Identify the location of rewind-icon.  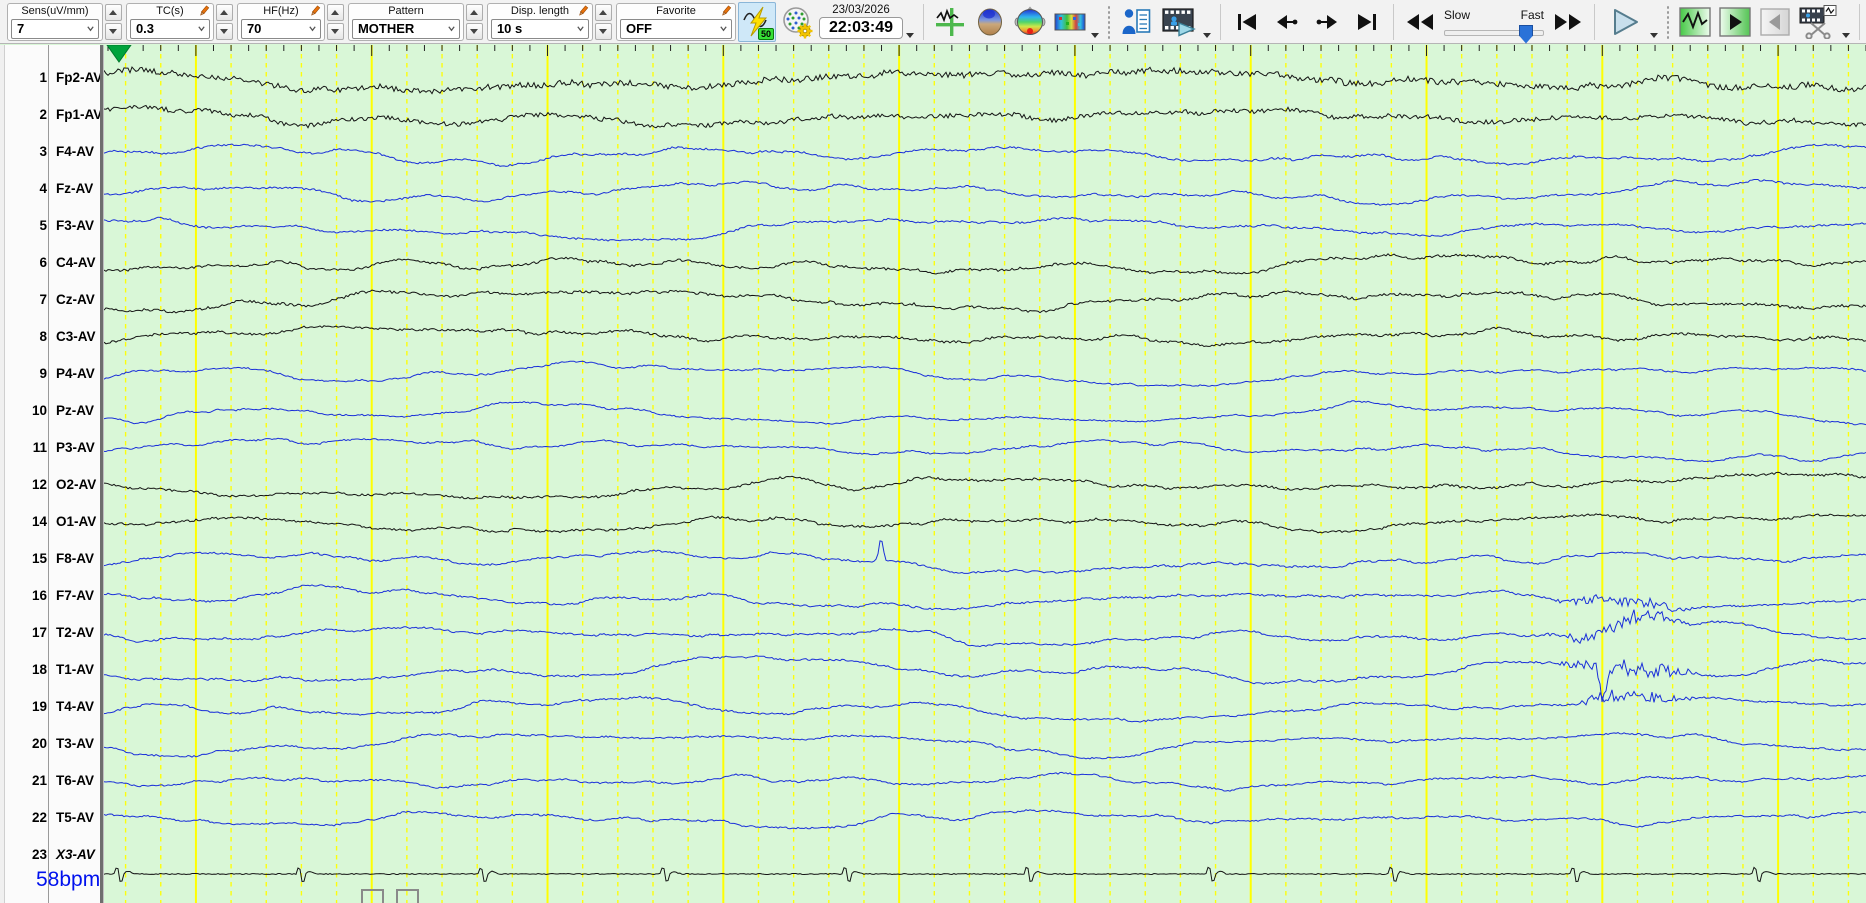
(1420, 21).